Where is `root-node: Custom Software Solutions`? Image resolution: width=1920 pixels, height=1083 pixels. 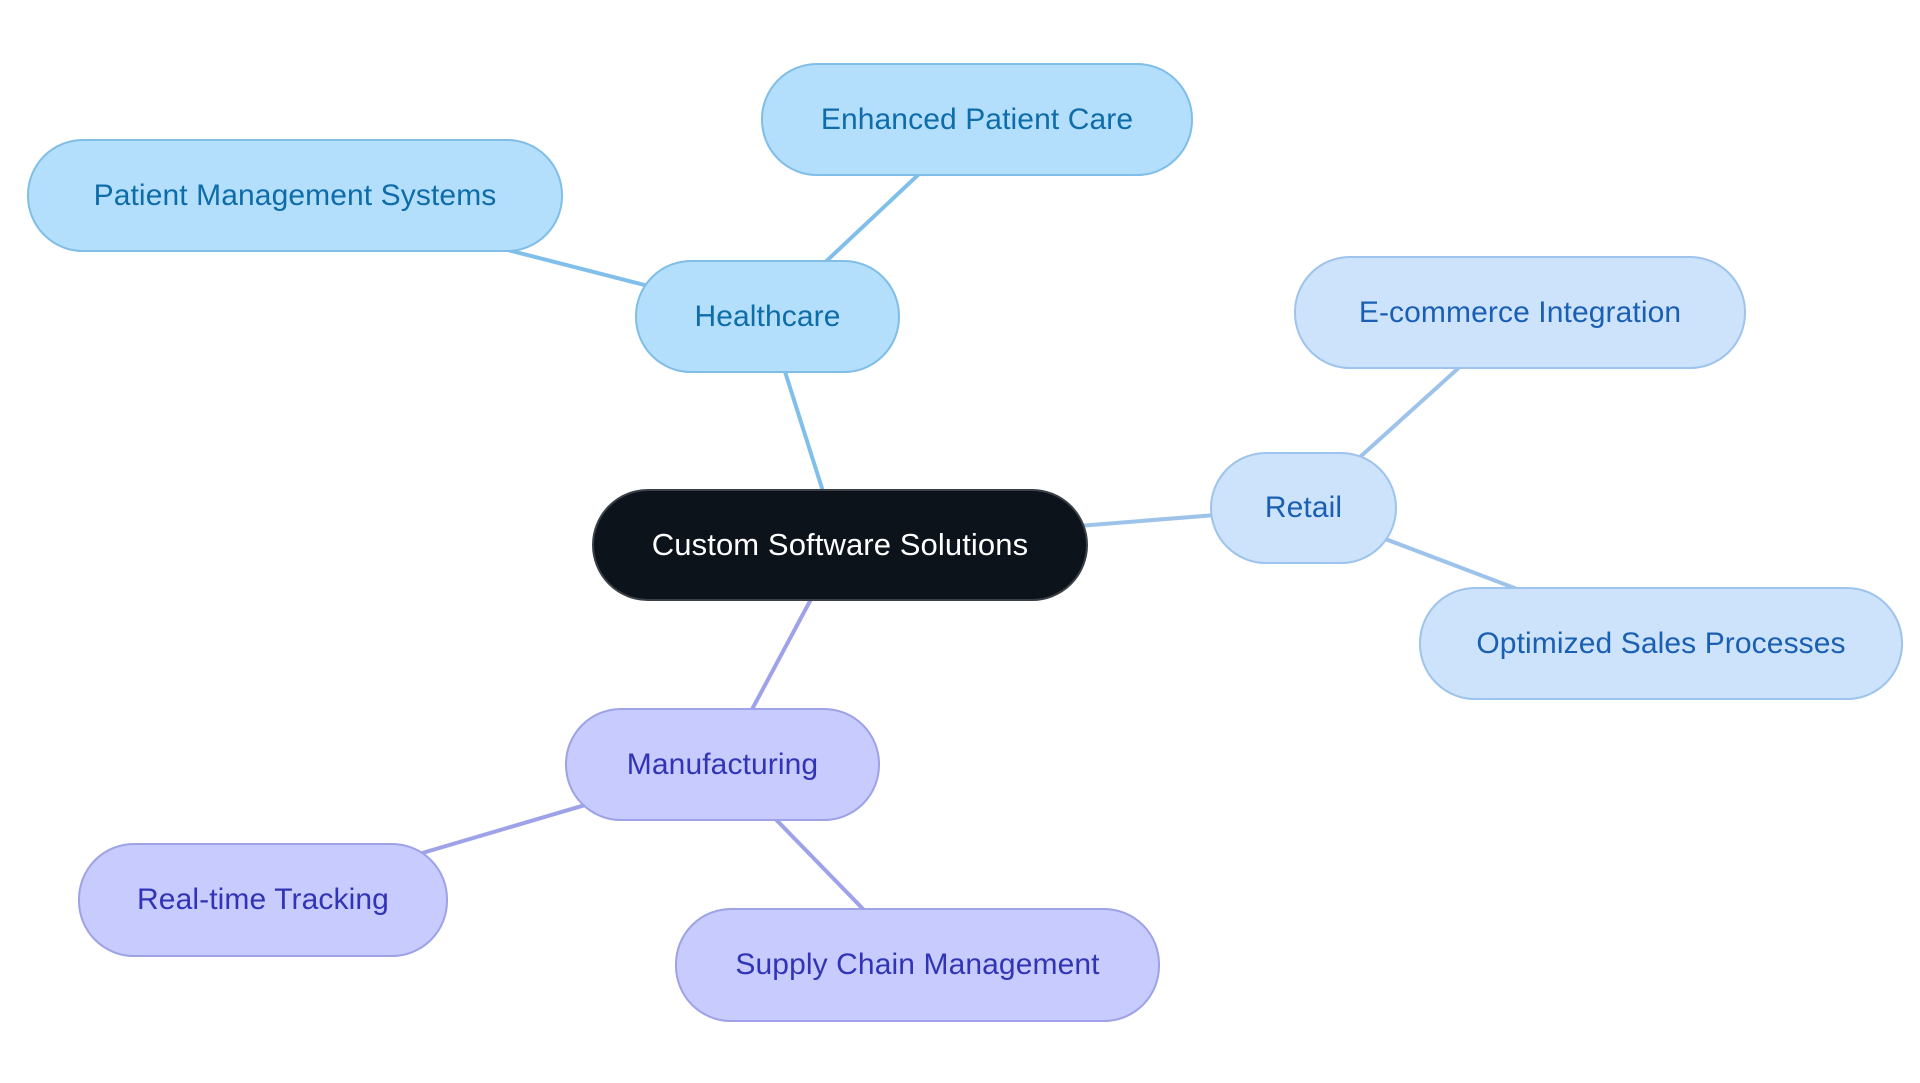 root-node: Custom Software Solutions is located at coordinates (840, 545).